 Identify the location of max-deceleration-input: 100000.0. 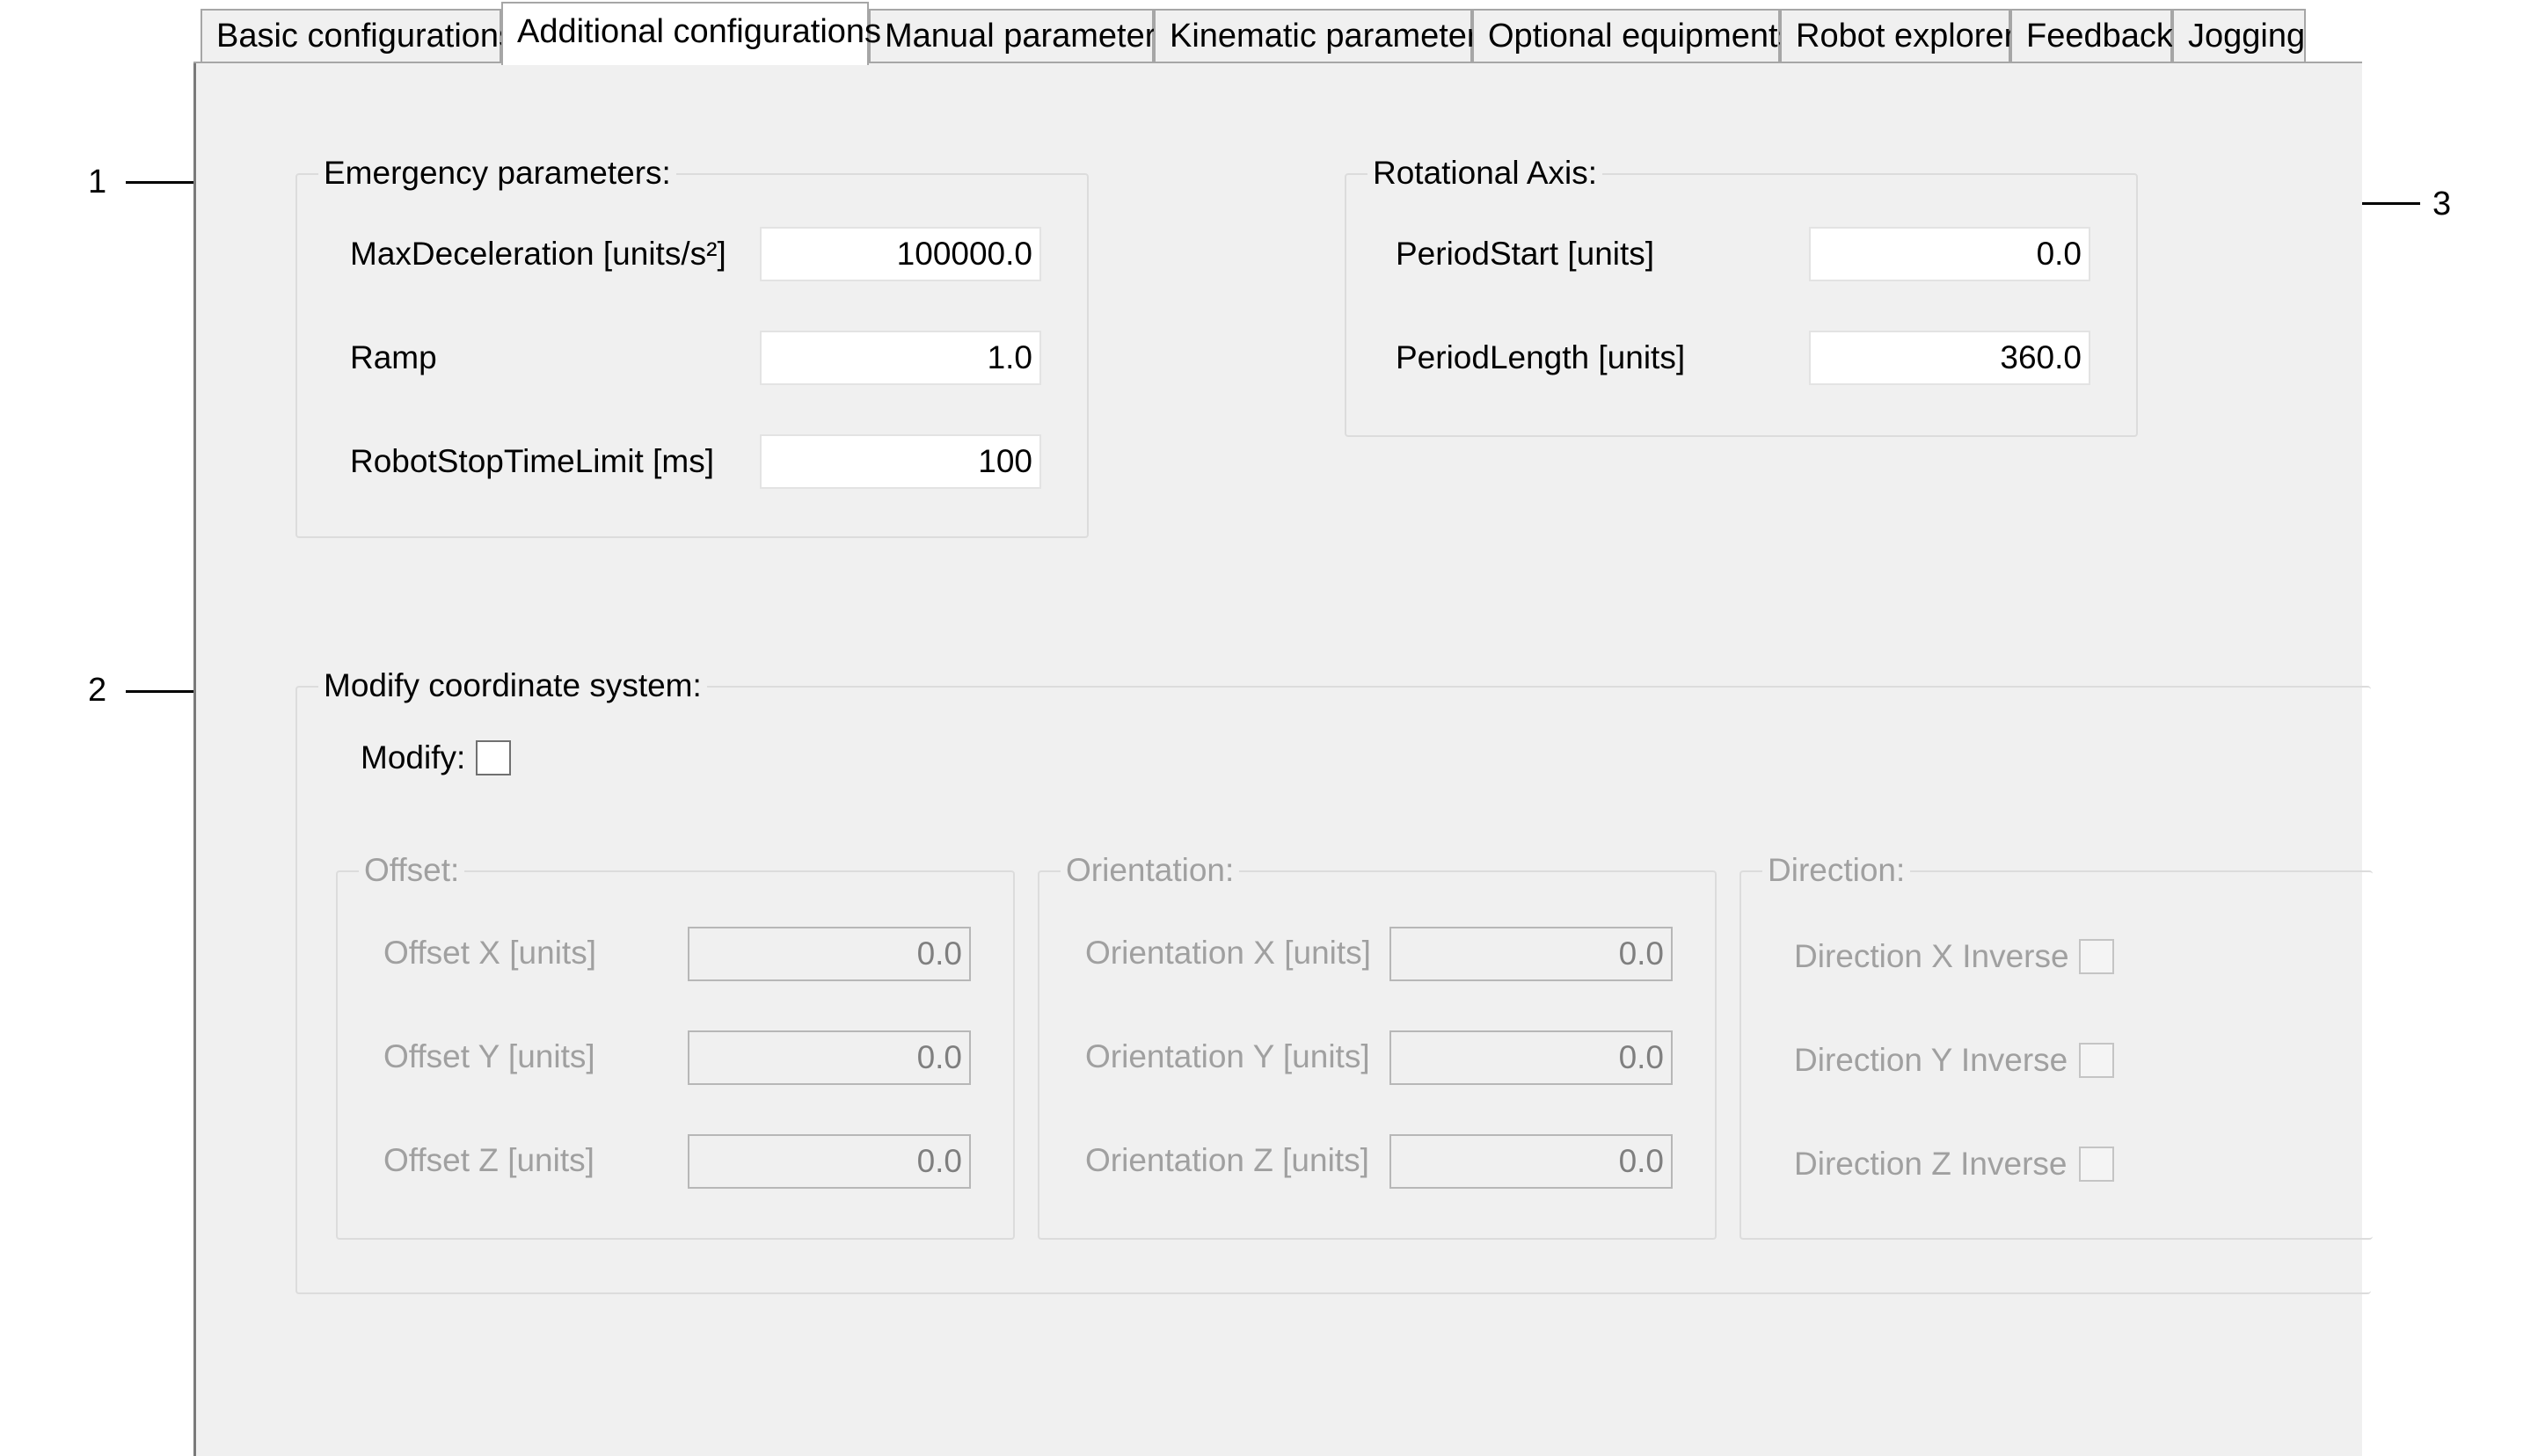
(900, 254).